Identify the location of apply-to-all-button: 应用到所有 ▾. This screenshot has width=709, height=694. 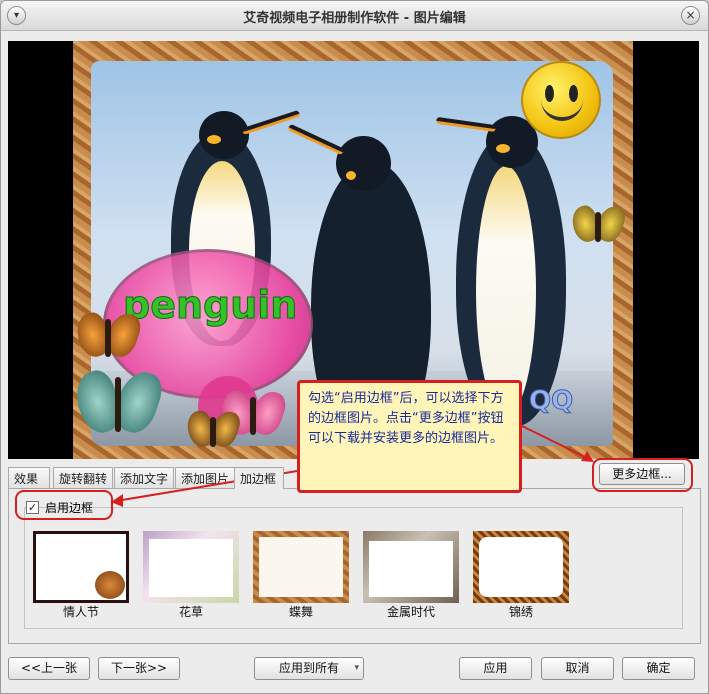
(309, 668).